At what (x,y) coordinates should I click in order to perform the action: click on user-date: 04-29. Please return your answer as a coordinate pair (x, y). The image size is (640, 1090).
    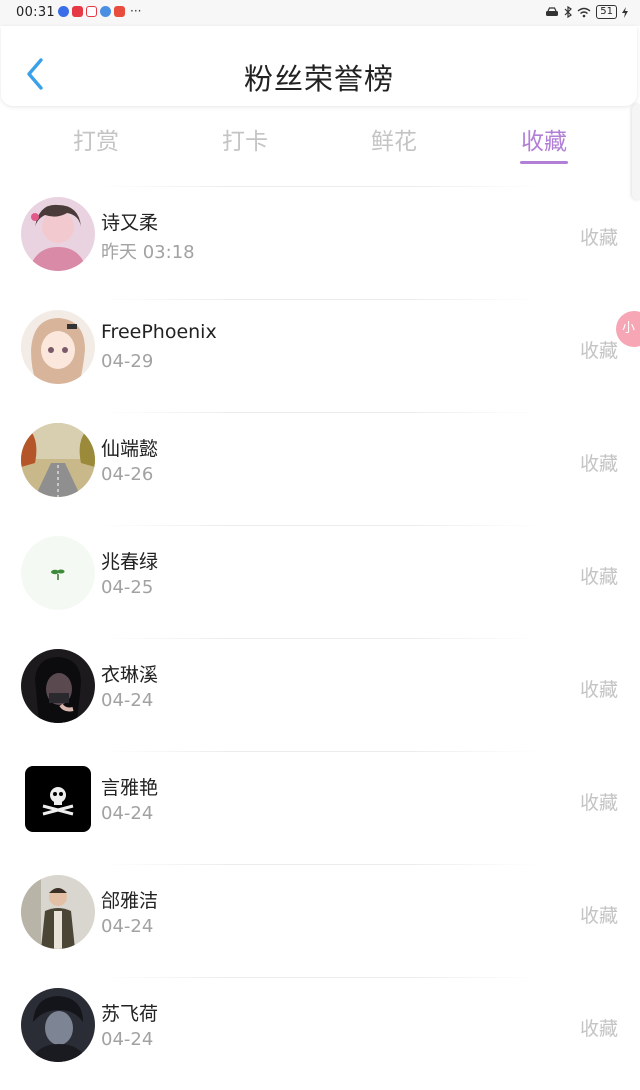
    Looking at the image, I should click on (127, 361).